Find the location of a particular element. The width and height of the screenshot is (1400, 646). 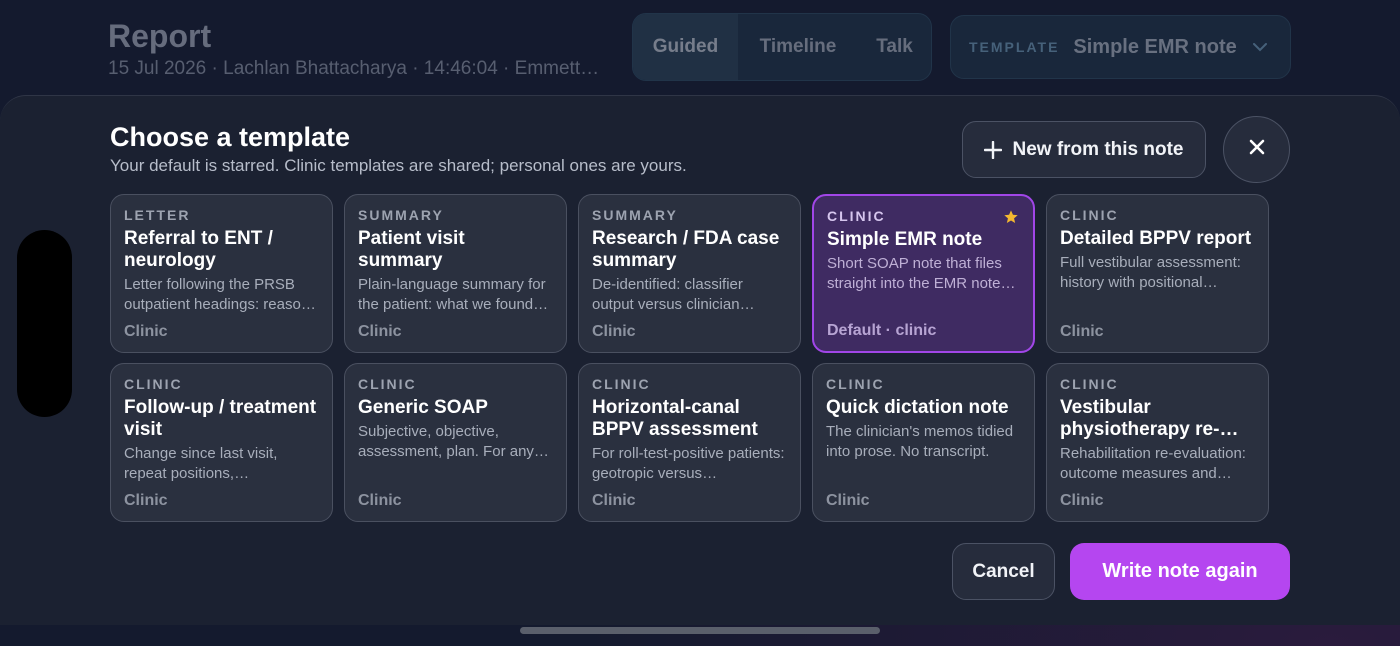

template-name: Simple EMR note is located at coordinates (905, 239).